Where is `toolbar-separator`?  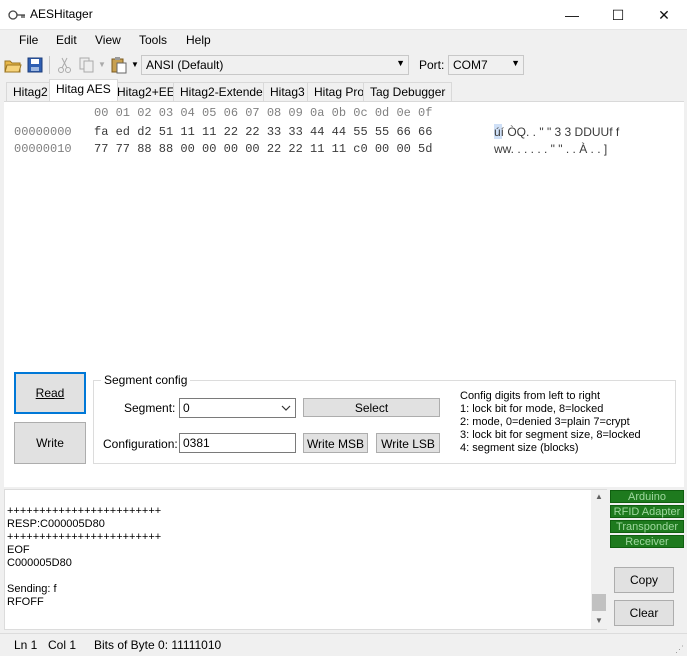
toolbar-separator is located at coordinates (49, 65).